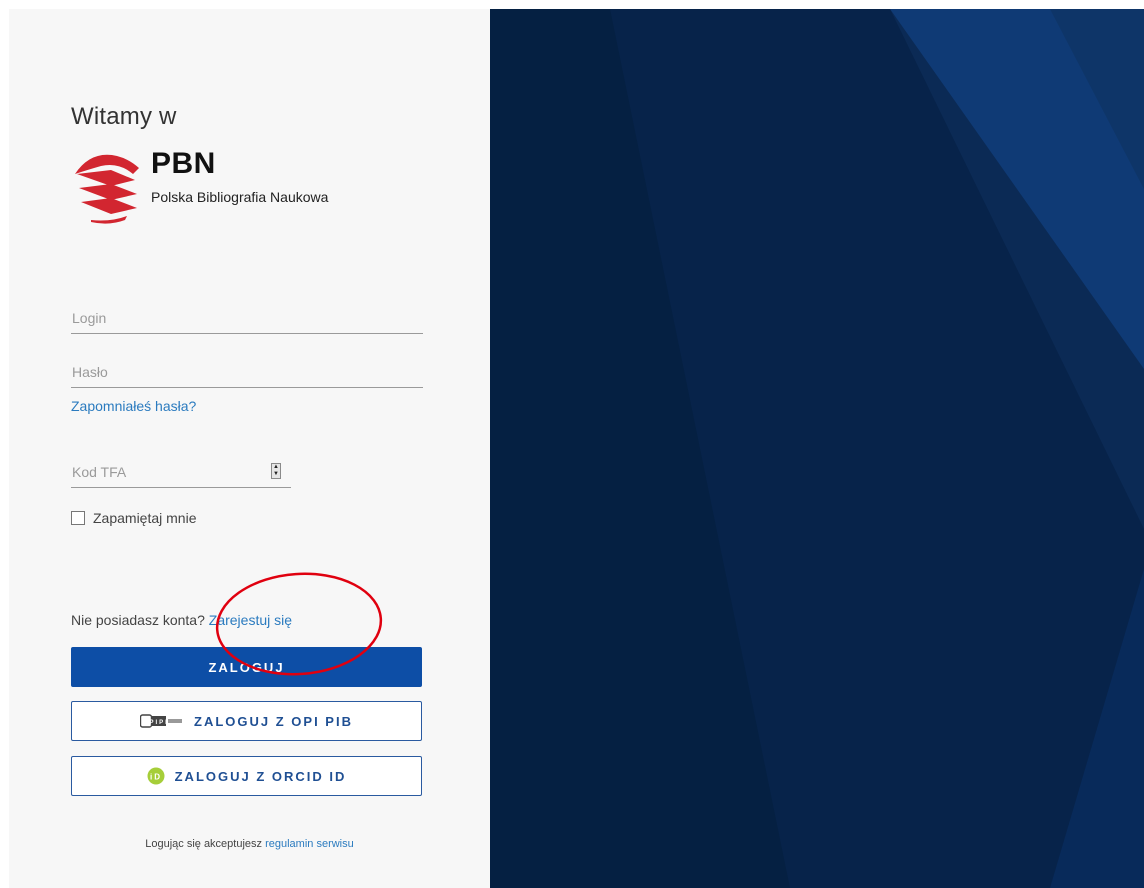  I want to click on remember-me: Zapamiętaj mnie, so click(134, 518).